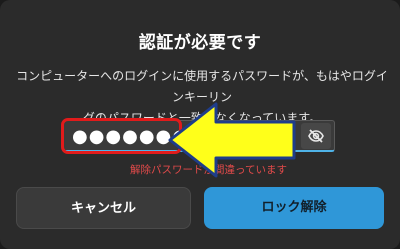 The height and width of the screenshot is (249, 400). Describe the element at coordinates (103, 208) in the screenshot. I see `cancel-button: キャンセル` at that location.